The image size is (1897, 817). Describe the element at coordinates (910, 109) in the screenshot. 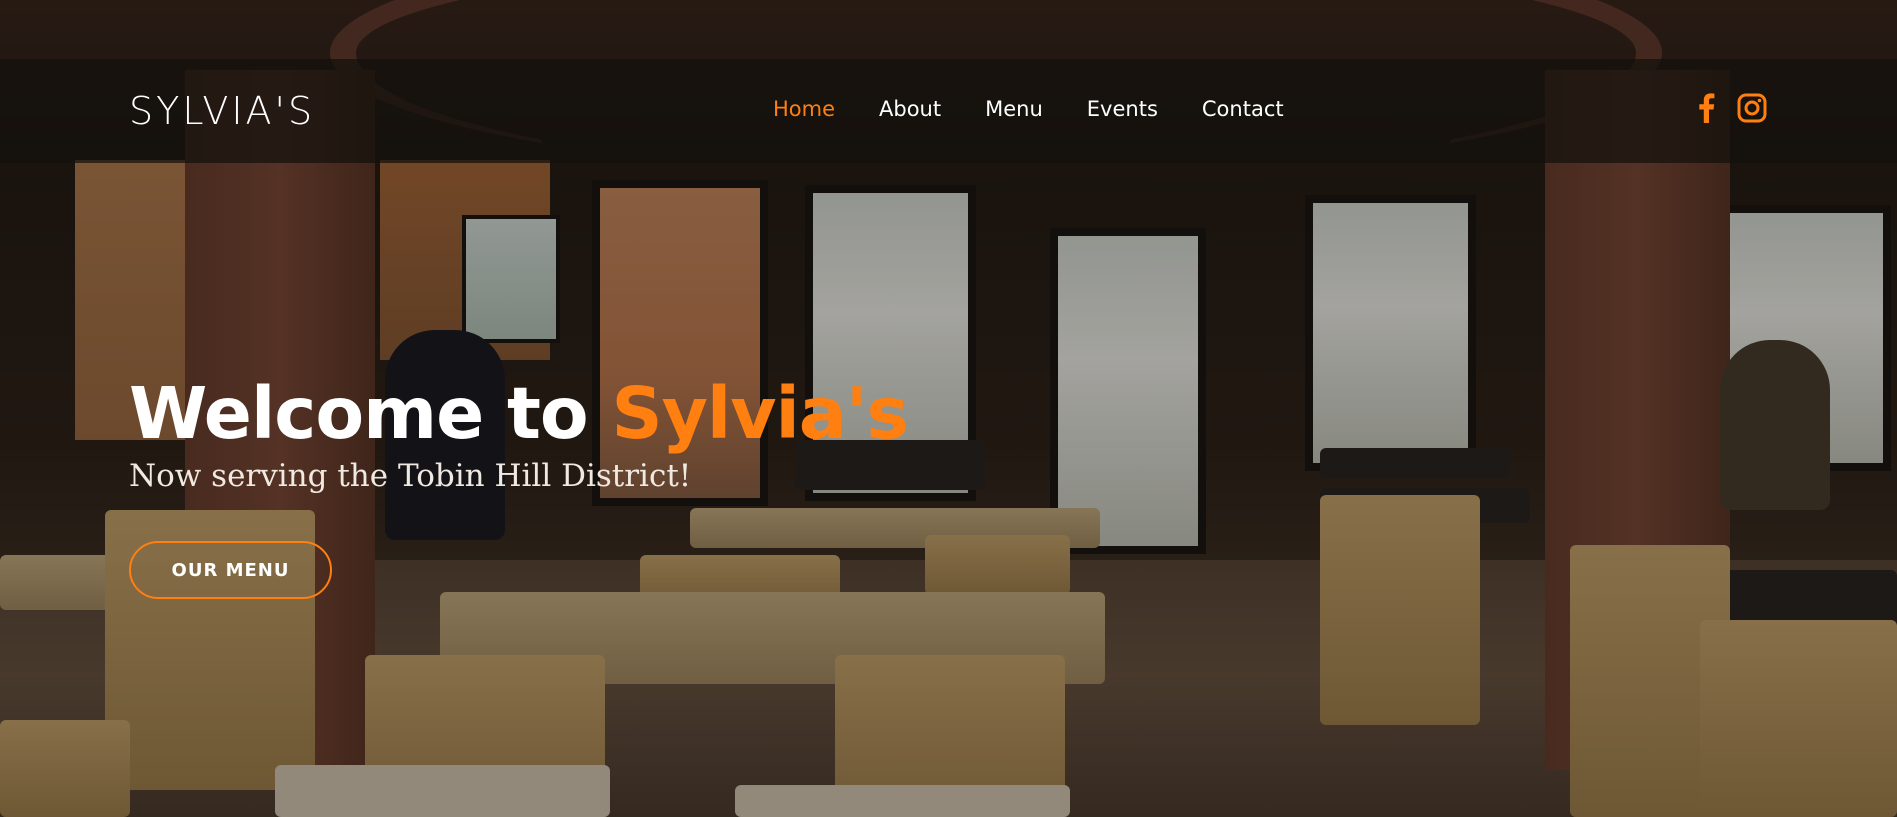

I see `nav-link-about: About` at that location.